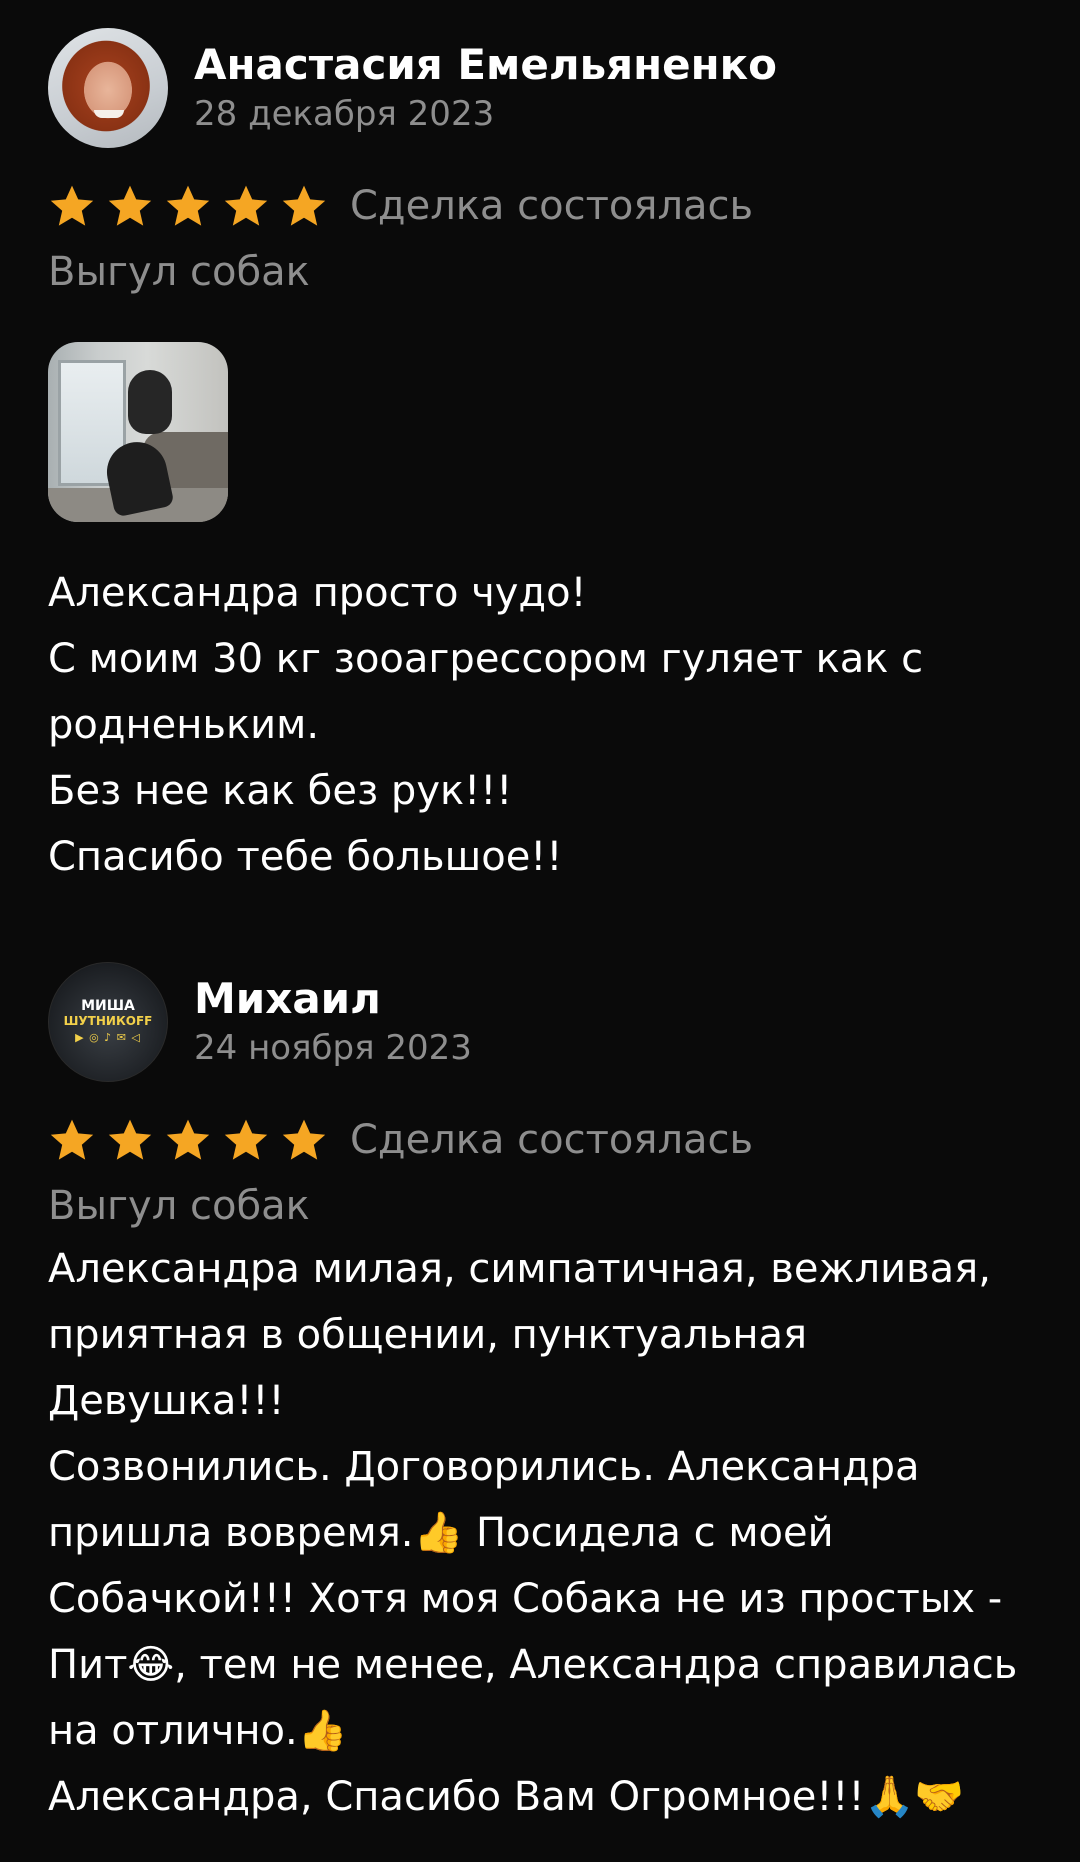  What do you see at coordinates (485, 65) in the screenshot?
I see `author-name: Анастасия Емельяненко` at bounding box center [485, 65].